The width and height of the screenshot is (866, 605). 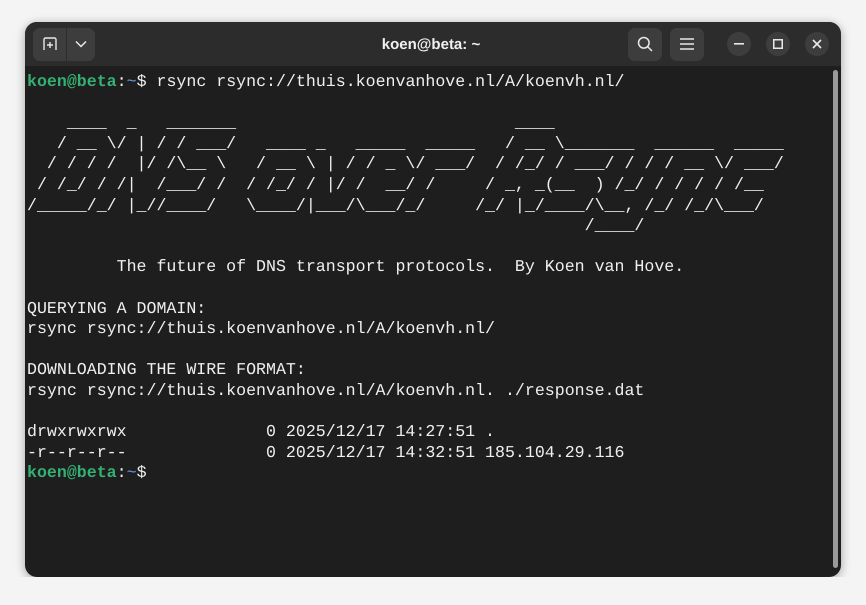 I want to click on output-line: rsync rsync://thuis.koenvanhove.nl/A/koenvh.nl/, so click(x=261, y=329).